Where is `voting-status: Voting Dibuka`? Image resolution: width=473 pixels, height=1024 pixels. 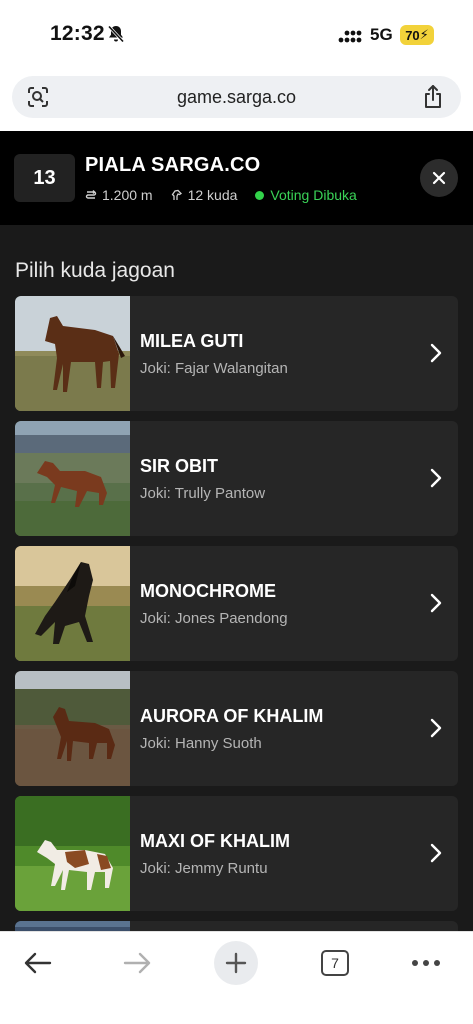
voting-status: Voting Dibuka is located at coordinates (306, 195).